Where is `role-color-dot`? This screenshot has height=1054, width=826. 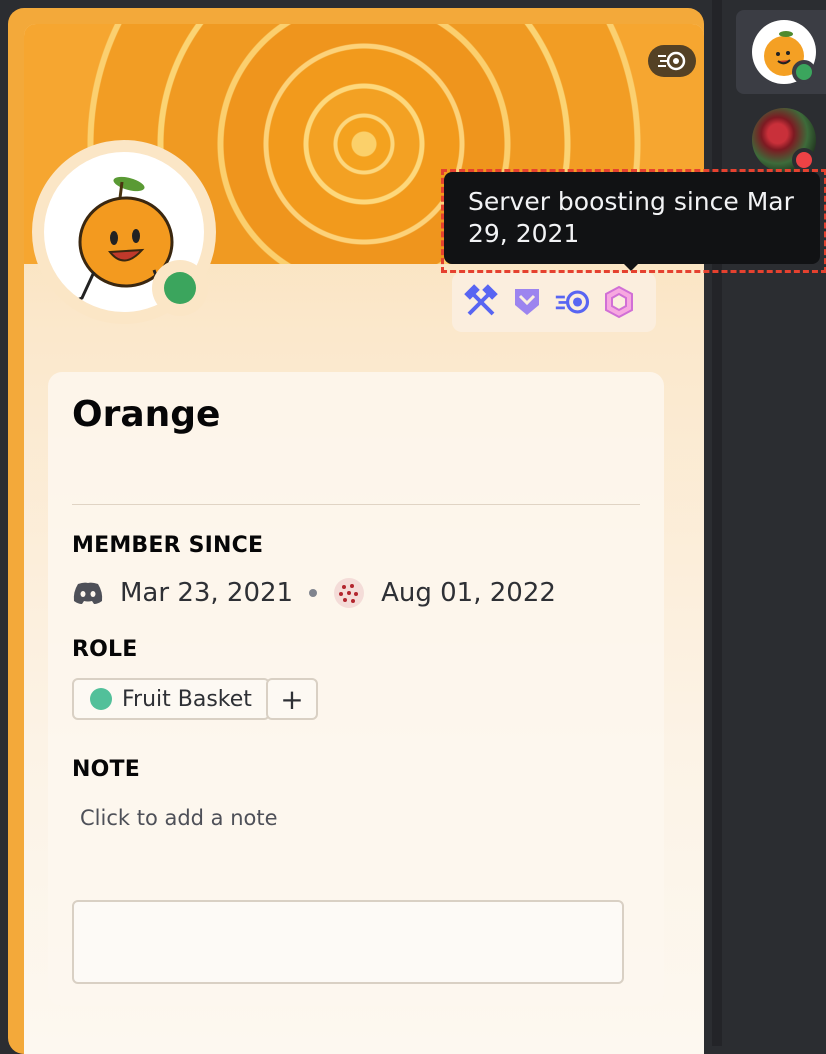 role-color-dot is located at coordinates (101, 699).